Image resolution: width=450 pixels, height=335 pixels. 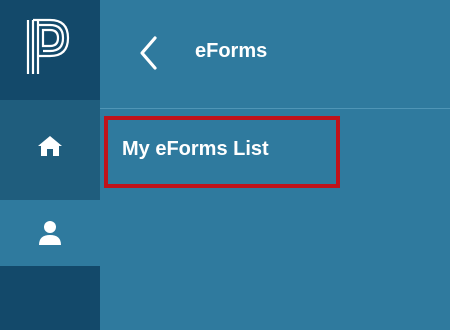 I want to click on active-indicator, so click(x=101, y=231).